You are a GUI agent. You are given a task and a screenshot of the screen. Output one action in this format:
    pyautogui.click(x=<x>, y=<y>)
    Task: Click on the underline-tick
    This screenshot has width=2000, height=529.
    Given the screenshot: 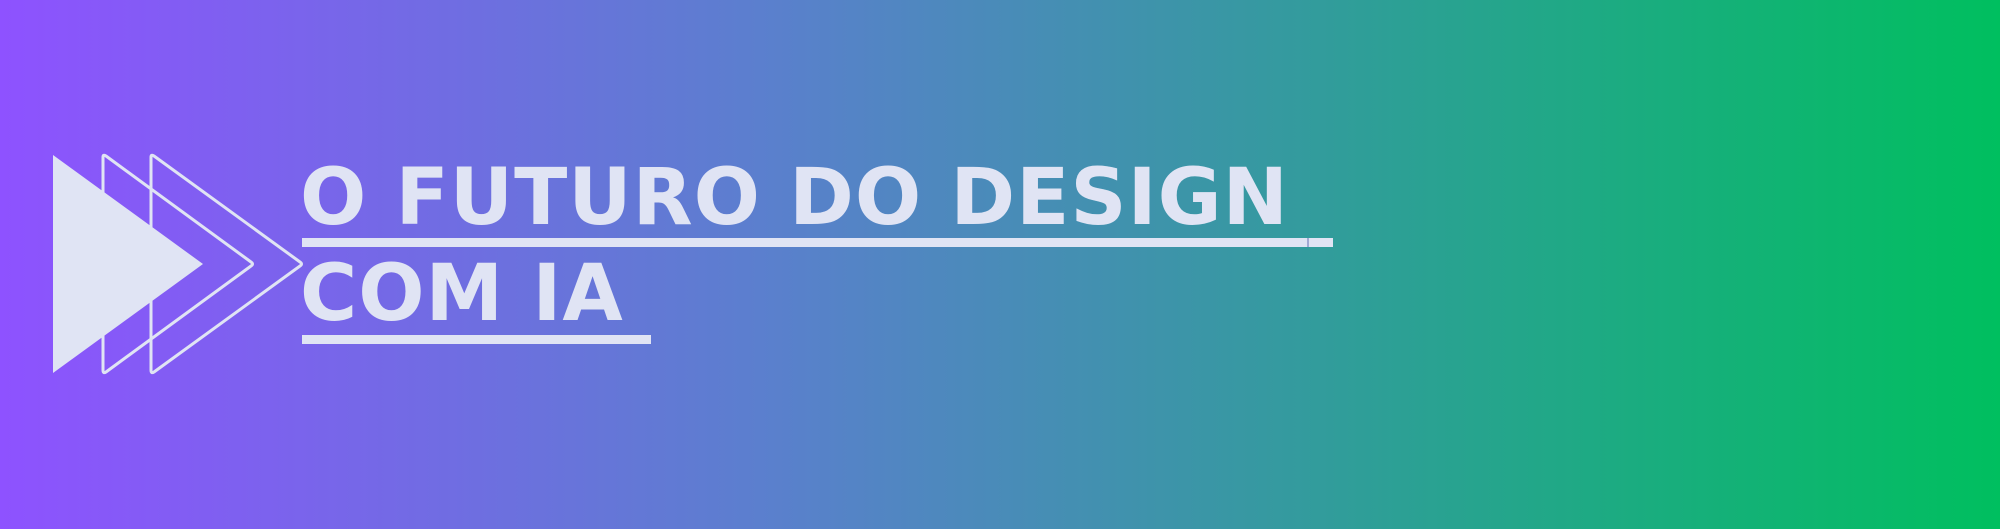 What is the action you would take?
    pyautogui.click(x=1320, y=242)
    